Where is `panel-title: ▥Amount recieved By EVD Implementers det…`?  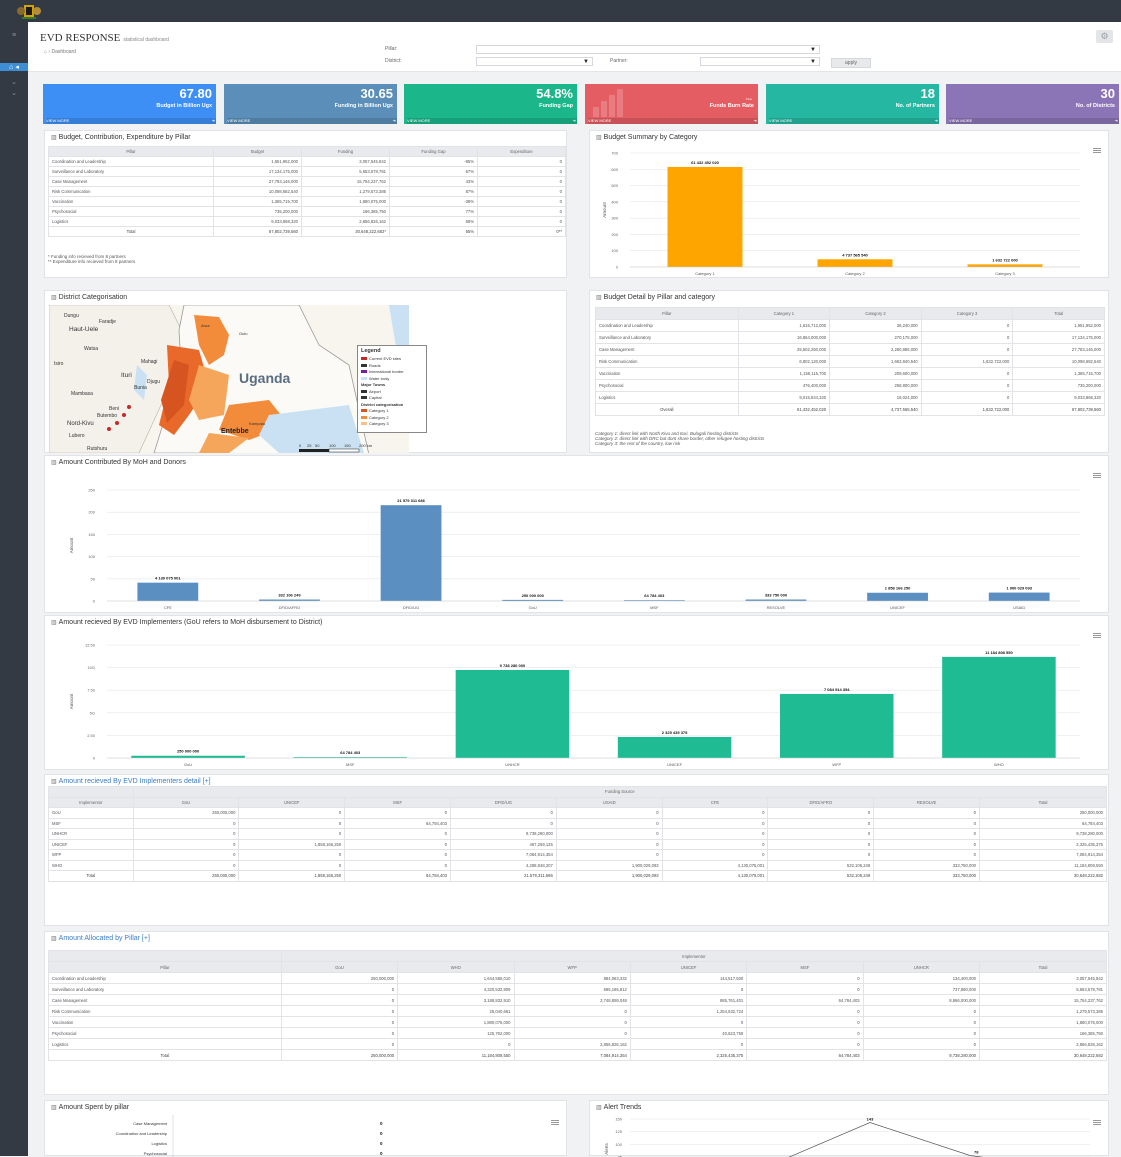
panel-title: ▥Amount recieved By EVD Implementers det… is located at coordinates (131, 781).